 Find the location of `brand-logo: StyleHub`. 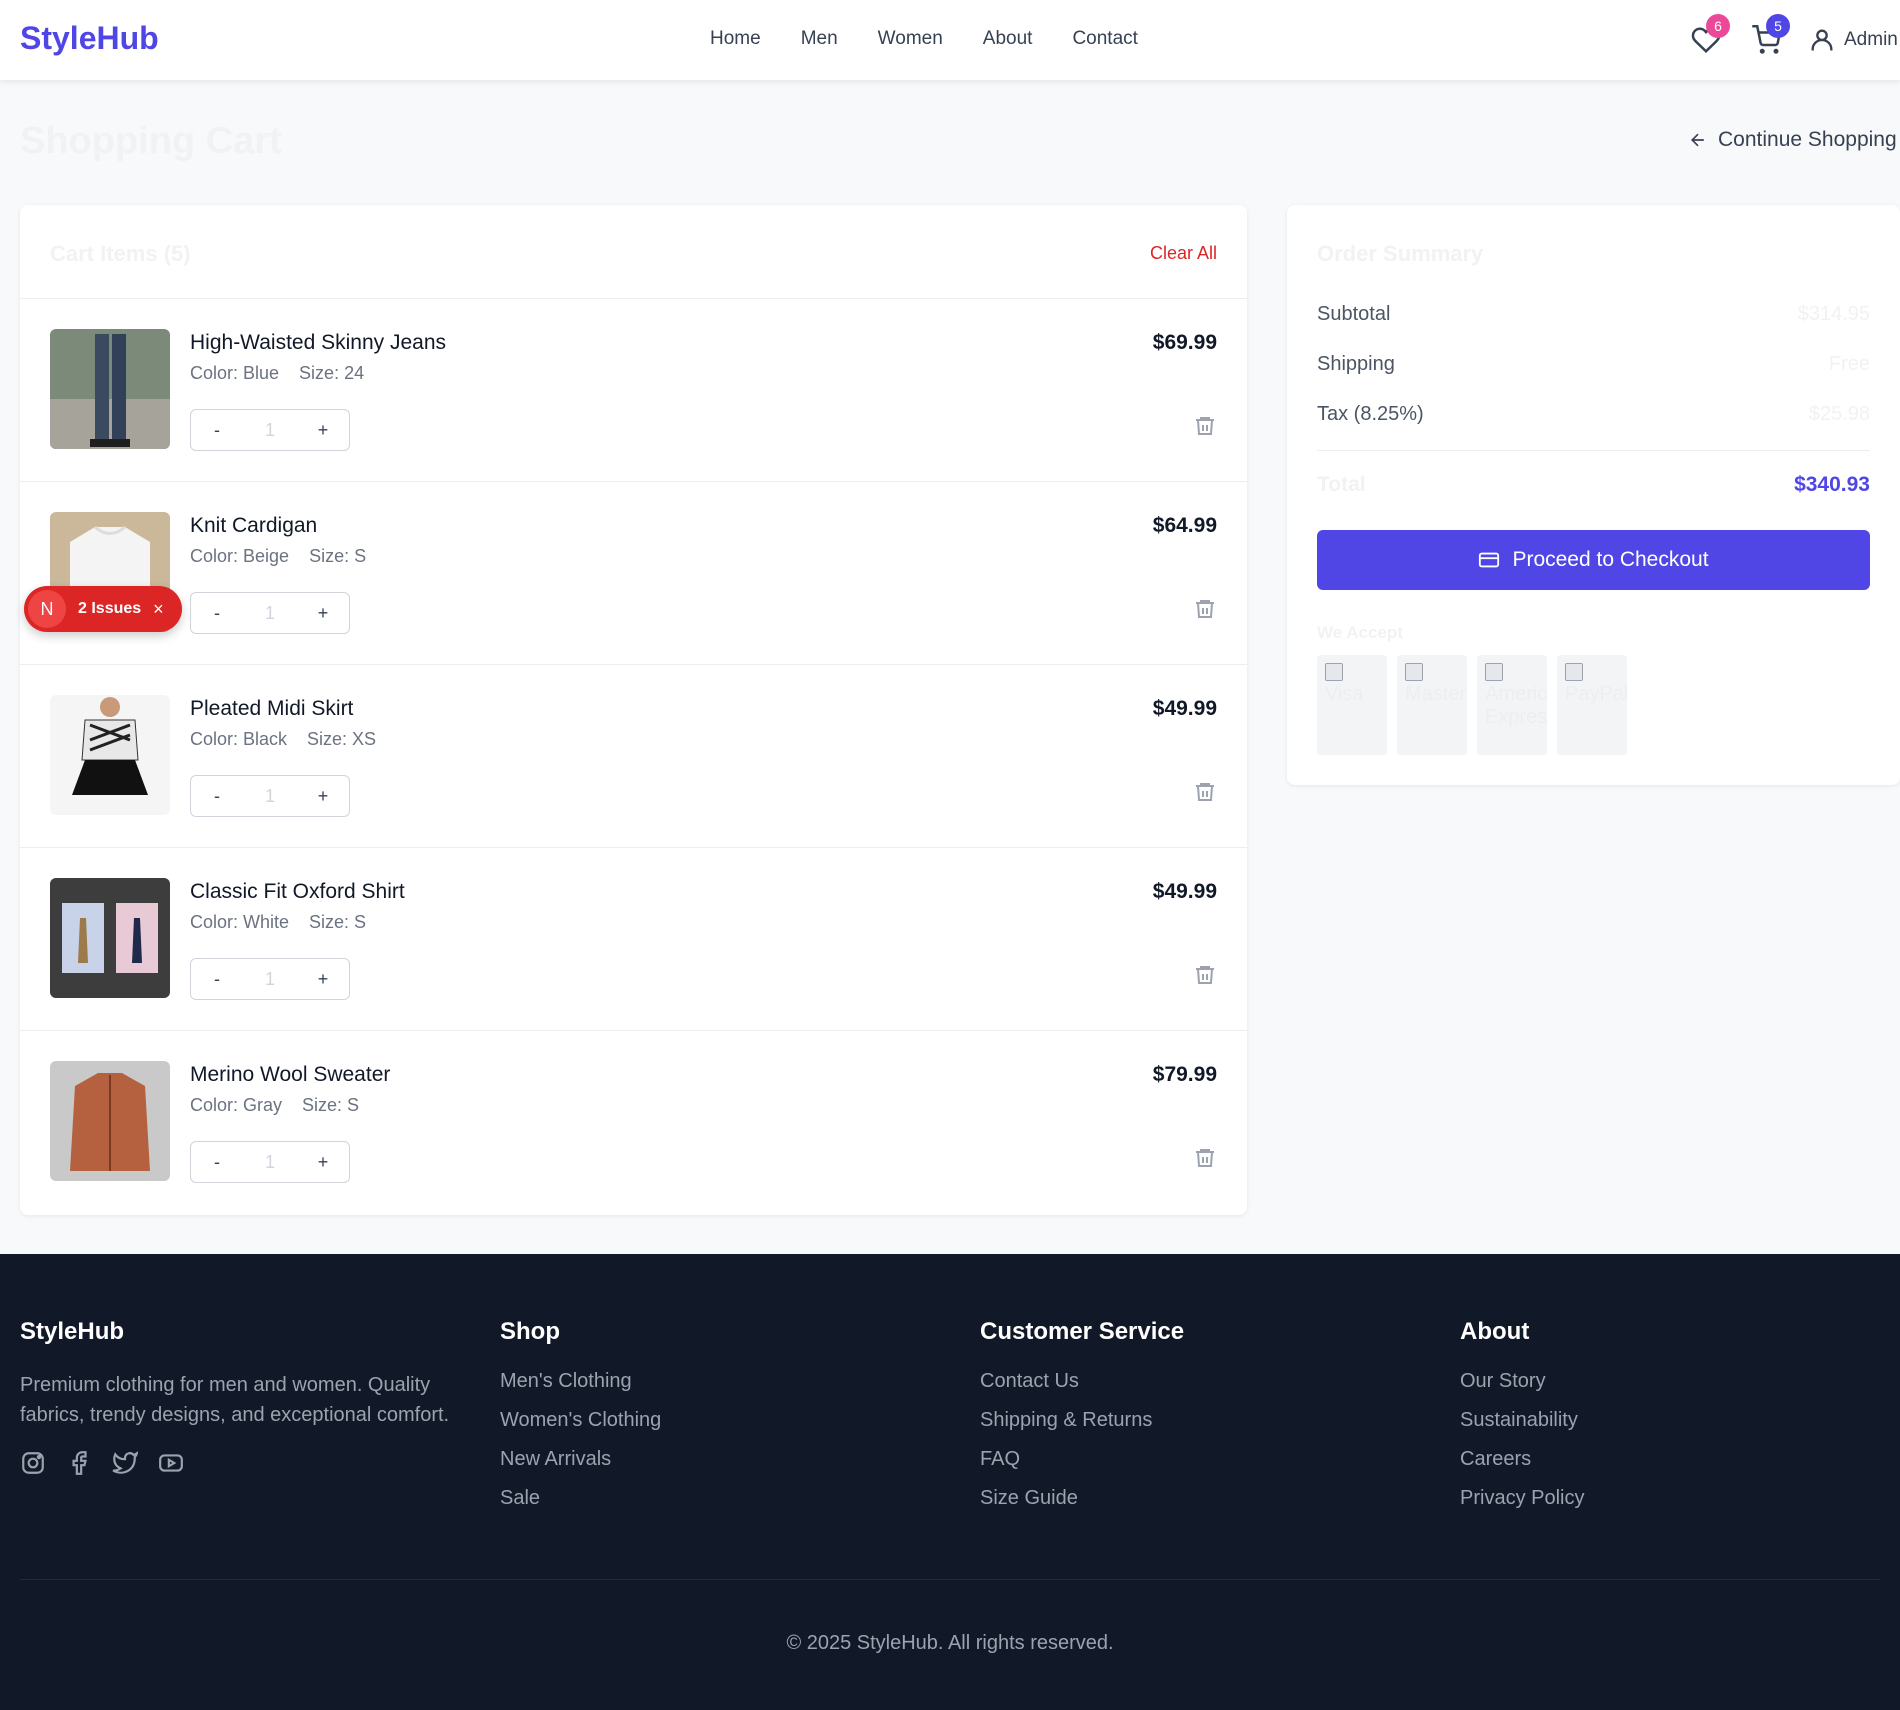

brand-logo: StyleHub is located at coordinates (89, 38).